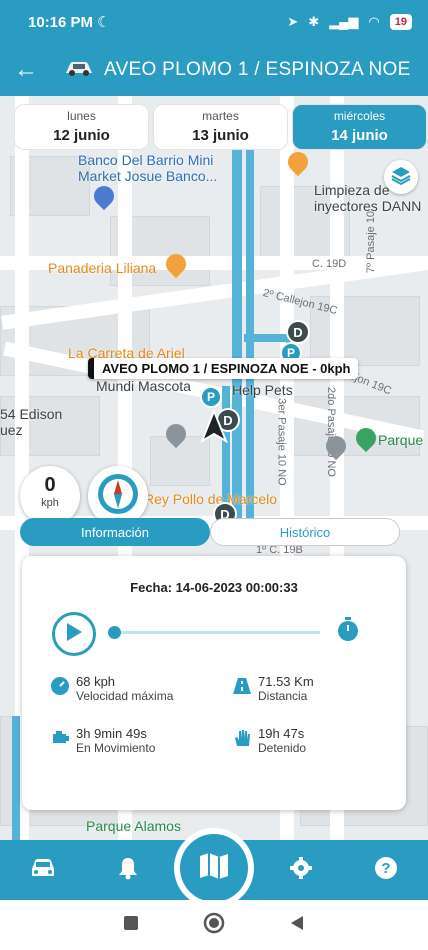  I want to click on street-callejon-2: 2º Callejon 19C, so click(300, 302).